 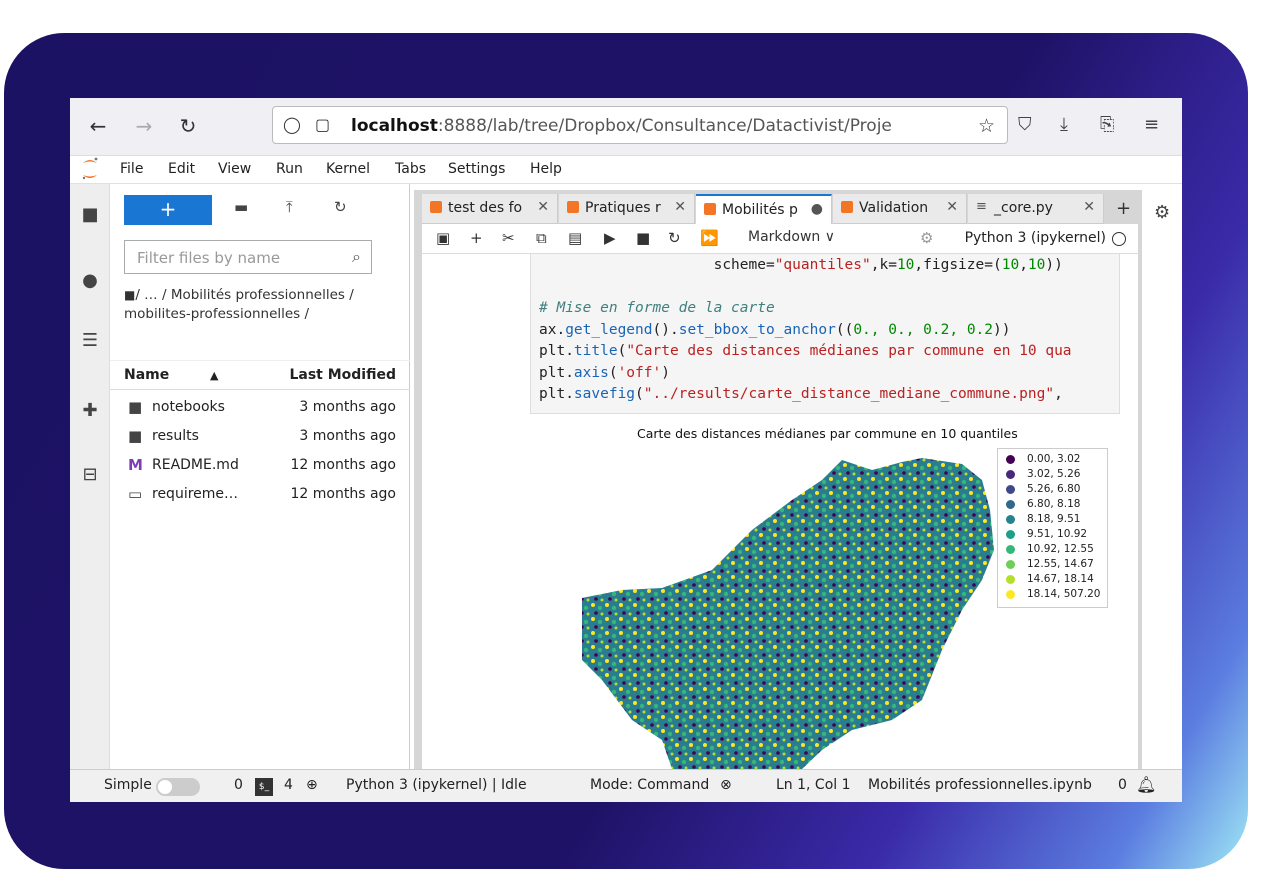 I want to click on pocket-icon: ⛉, so click(x=1025, y=124).